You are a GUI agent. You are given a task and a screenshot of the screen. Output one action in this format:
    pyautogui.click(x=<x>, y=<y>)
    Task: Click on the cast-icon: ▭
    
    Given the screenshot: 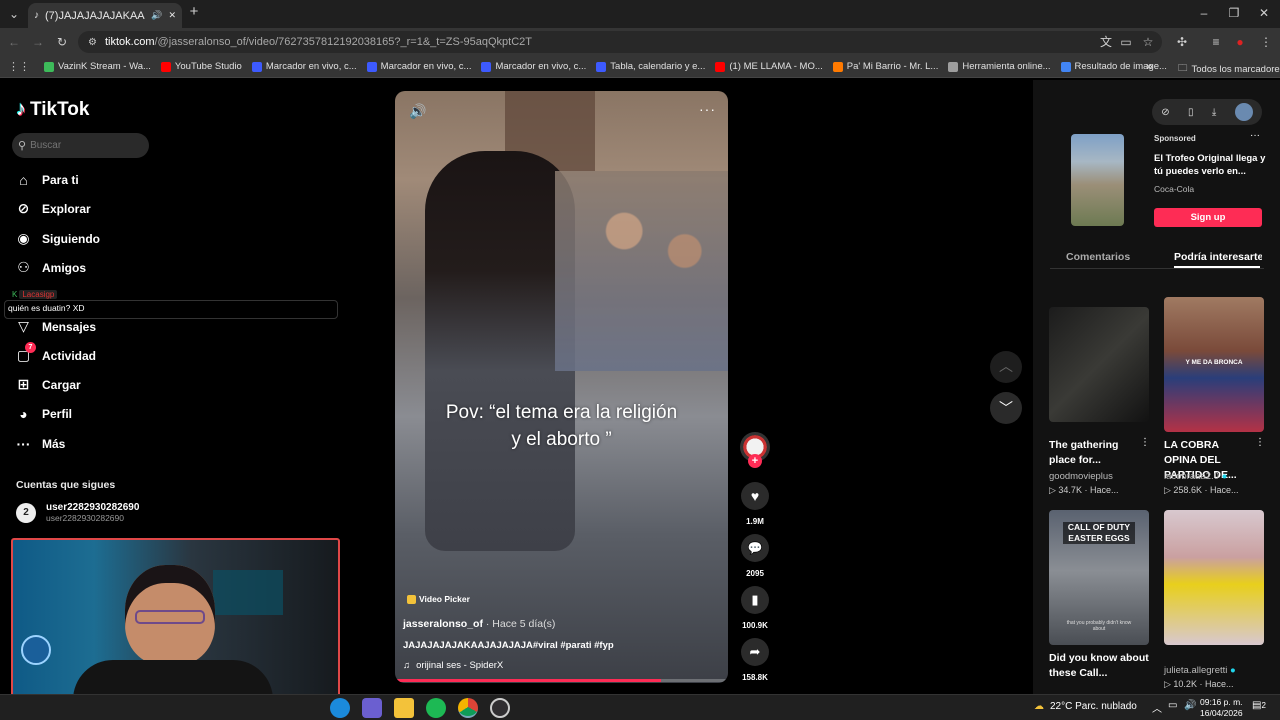 What is the action you would take?
    pyautogui.click(x=1126, y=42)
    